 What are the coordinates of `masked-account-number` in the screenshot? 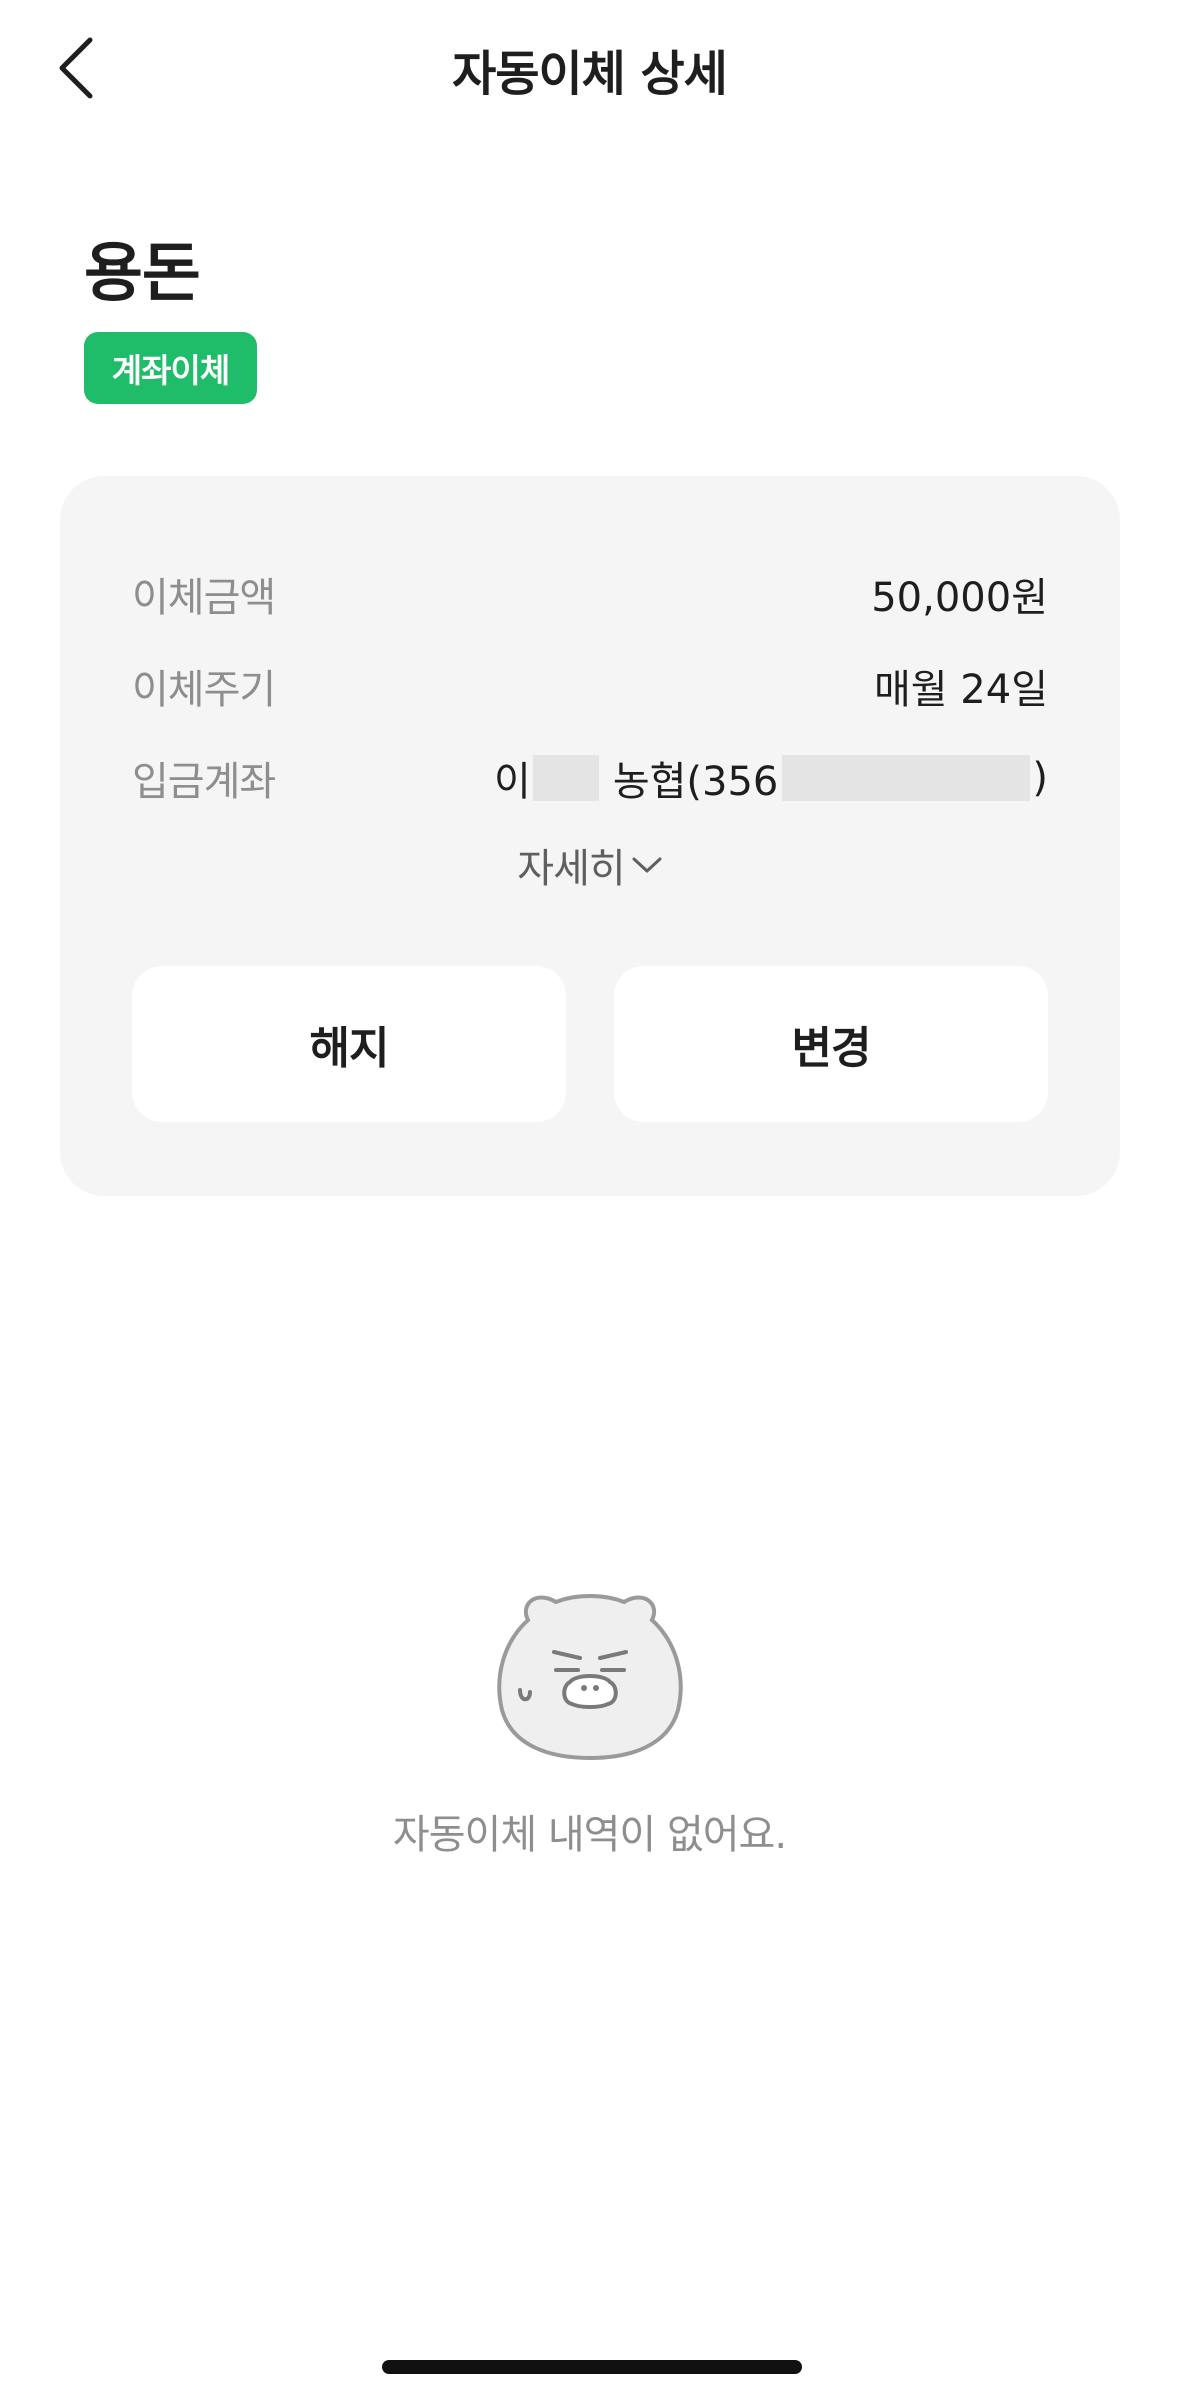 It's located at (906, 778).